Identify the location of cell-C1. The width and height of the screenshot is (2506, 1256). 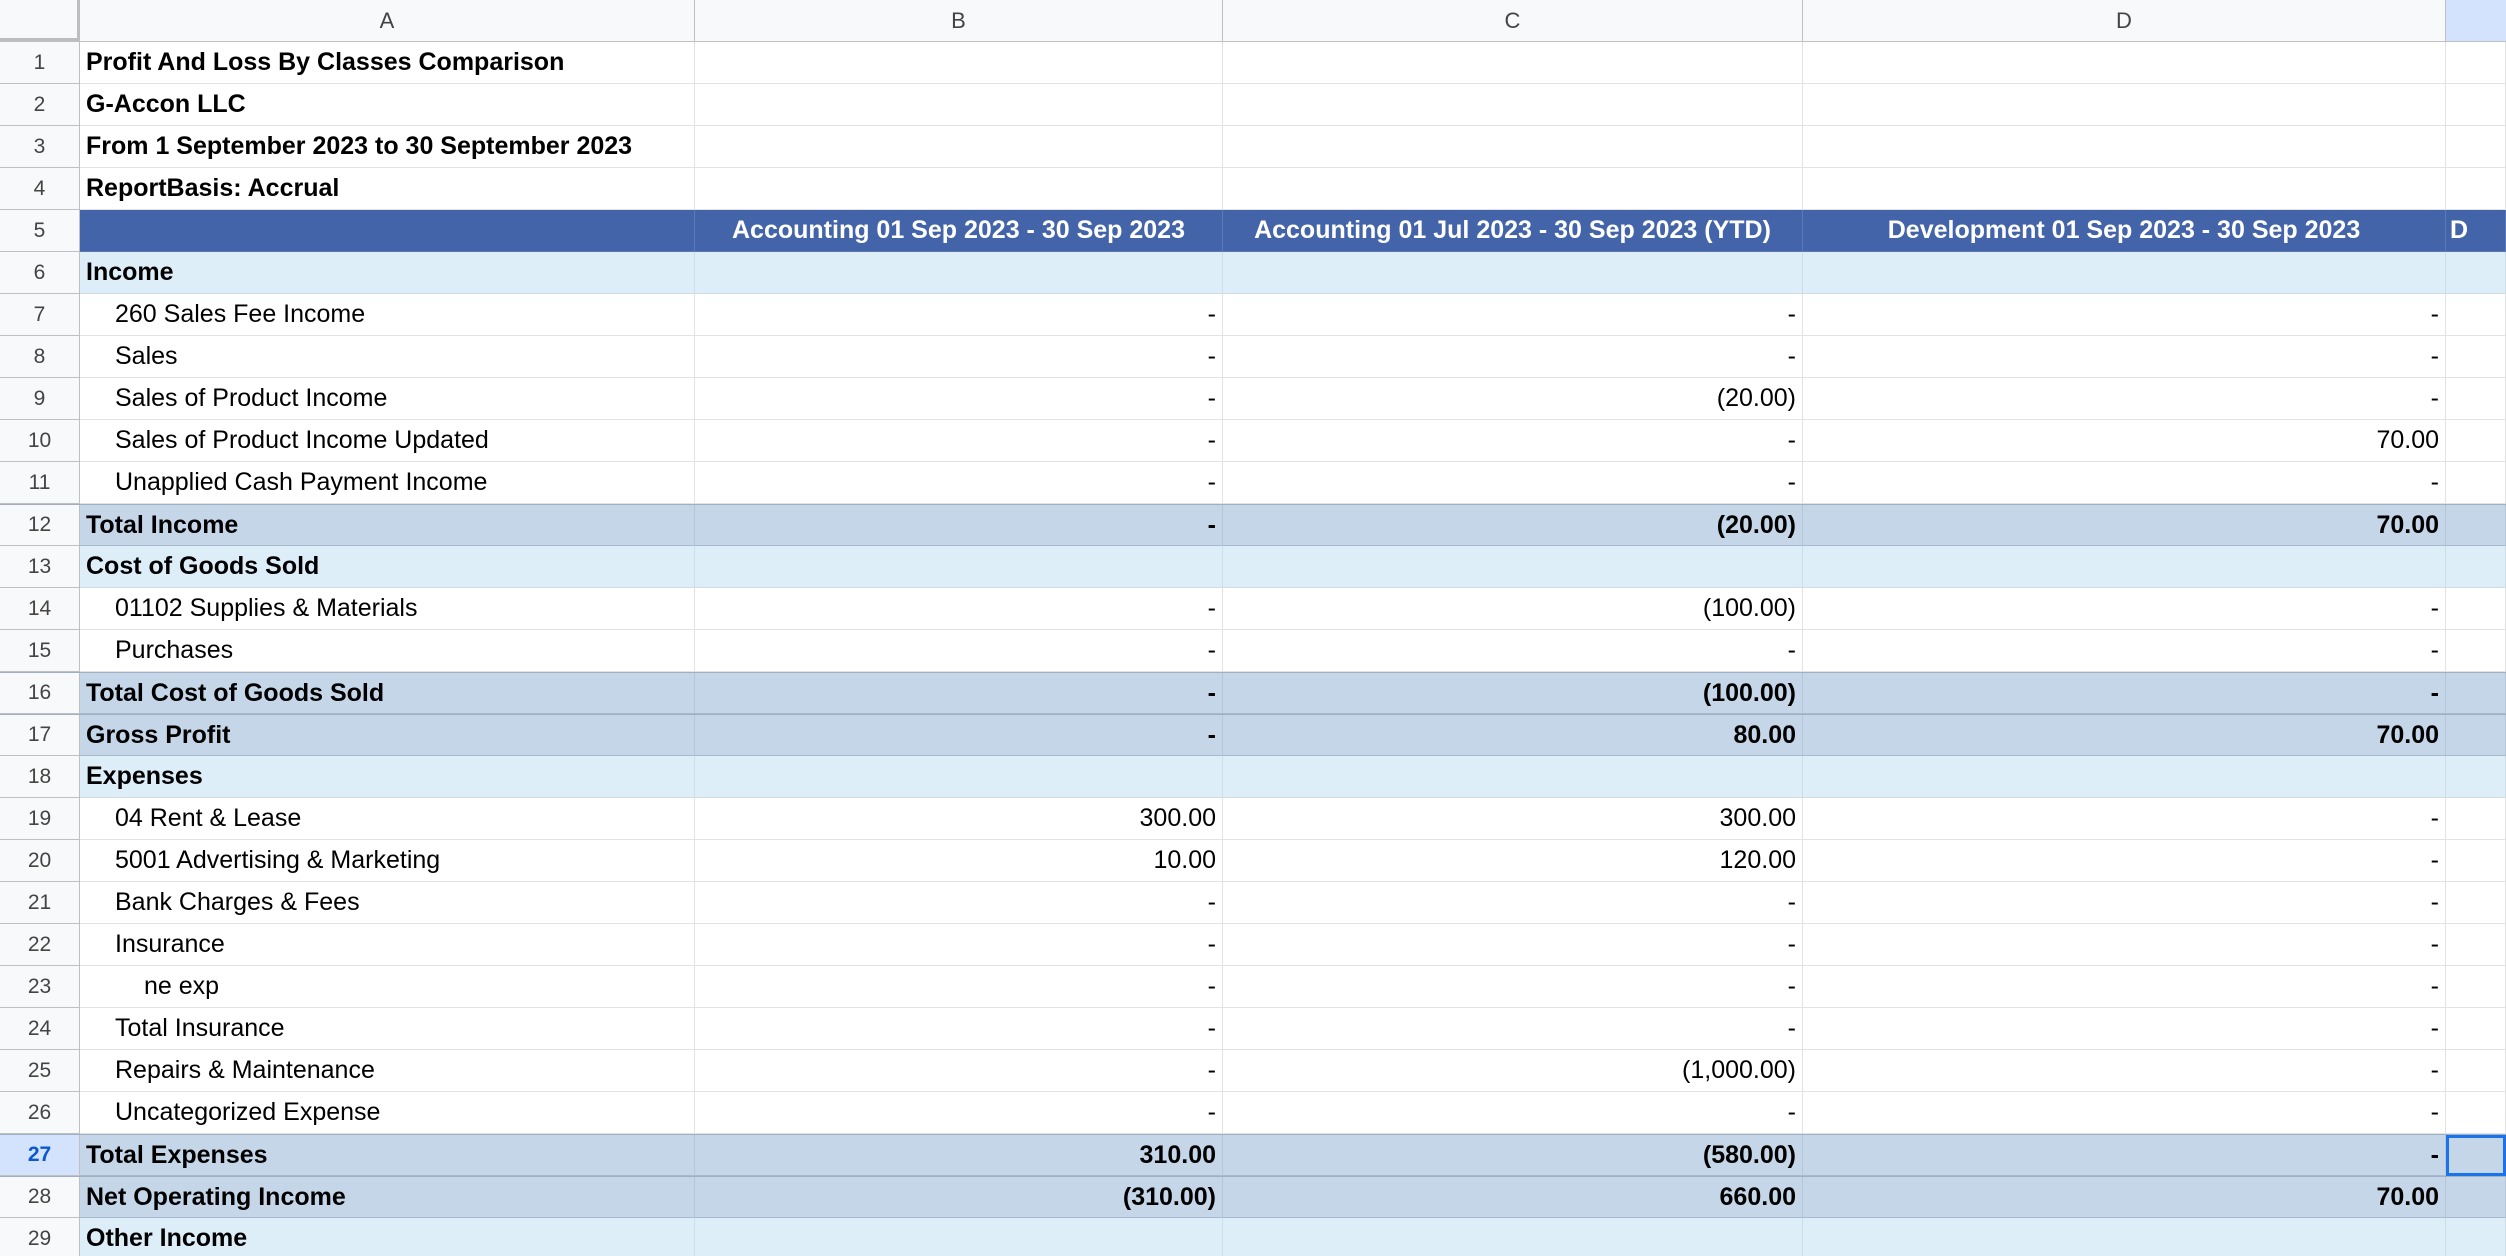
(1513, 63).